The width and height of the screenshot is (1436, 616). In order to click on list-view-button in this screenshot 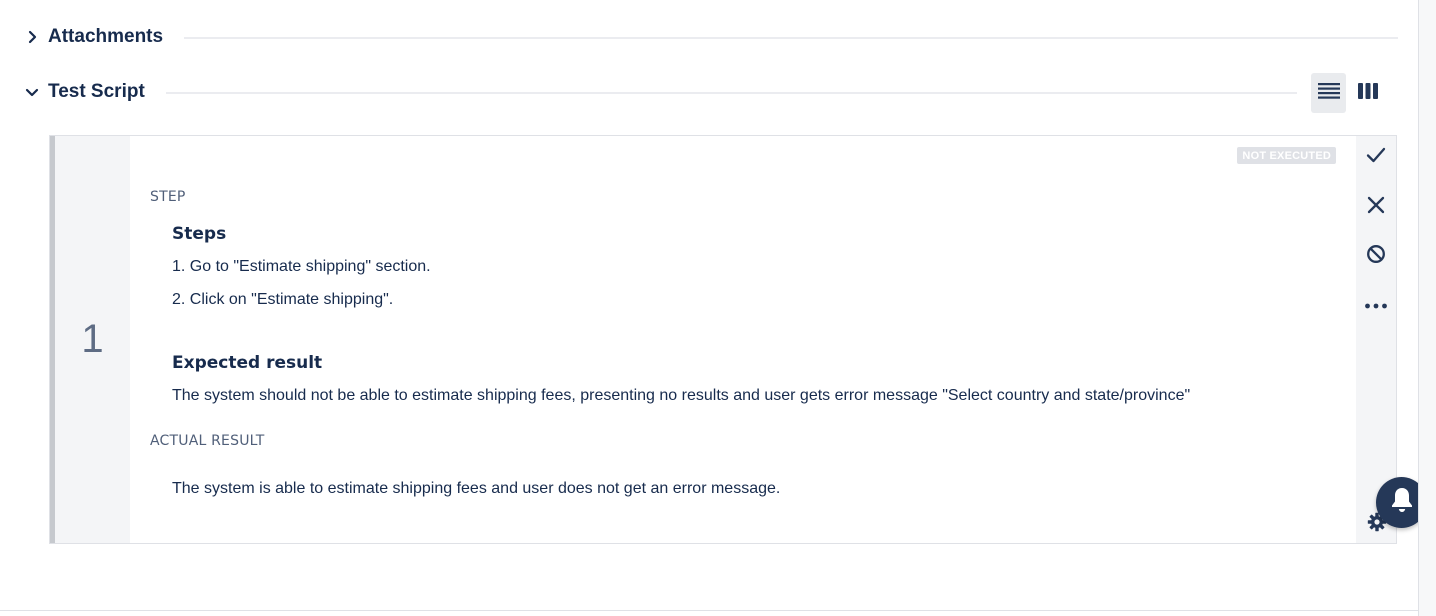, I will do `click(1328, 93)`.